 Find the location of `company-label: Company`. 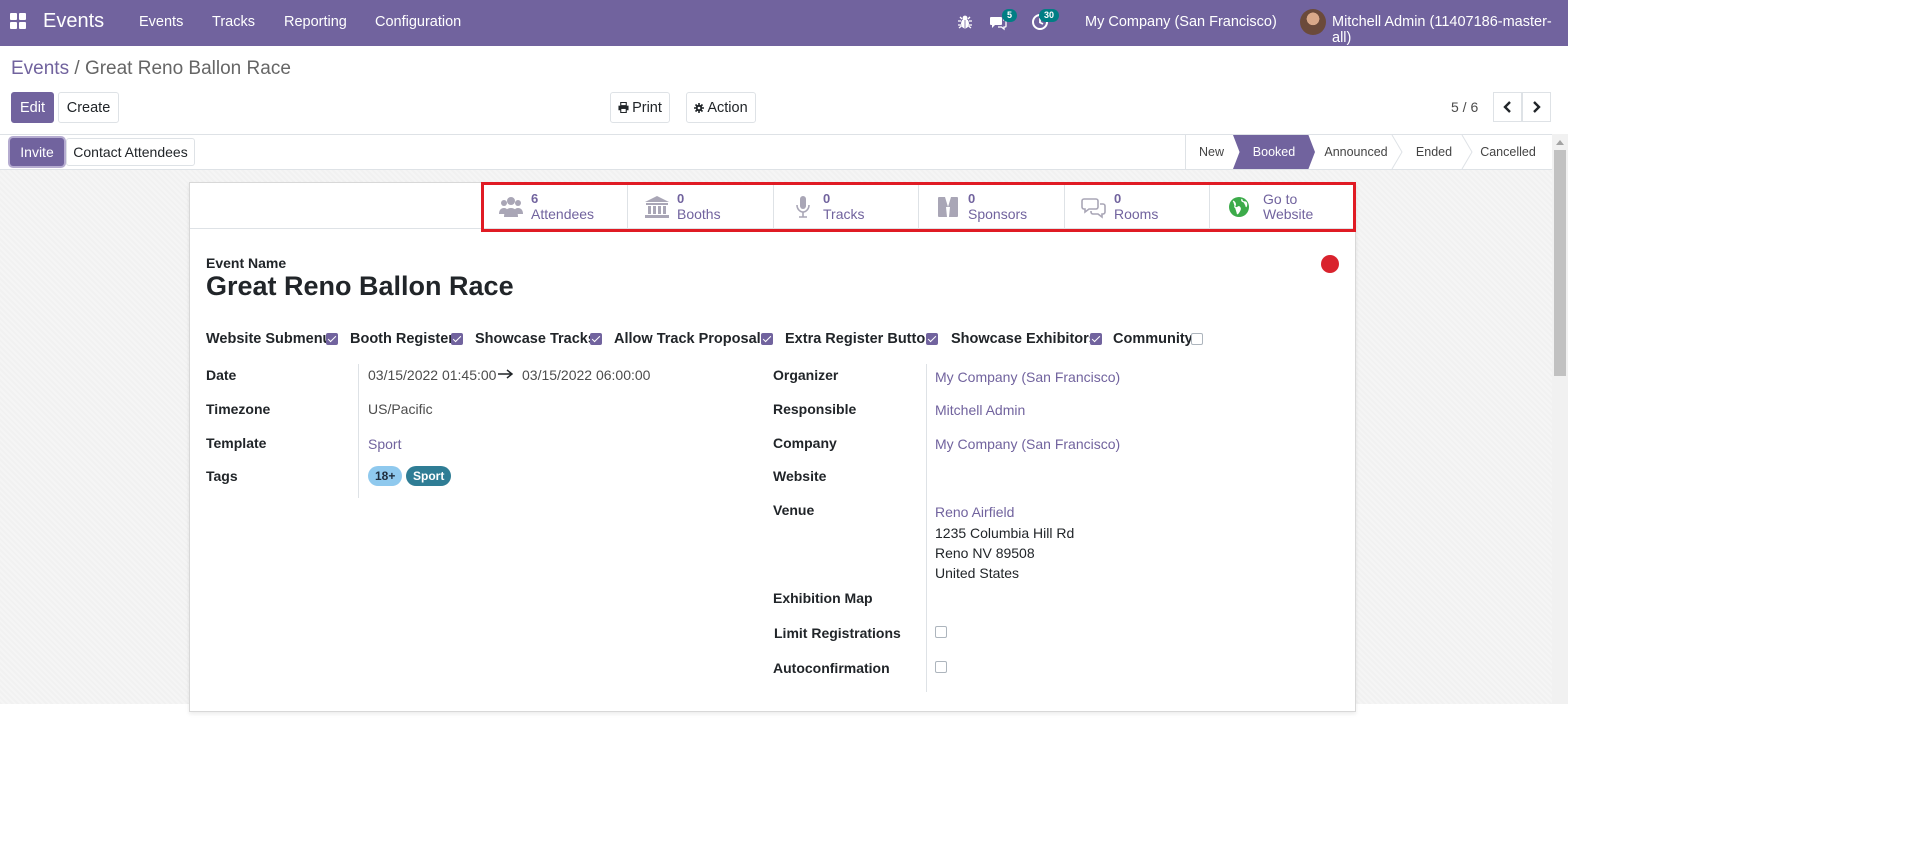

company-label: Company is located at coordinates (805, 443).